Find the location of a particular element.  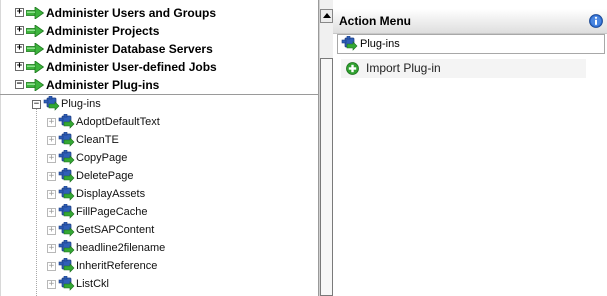

plugin-label: InheritReference is located at coordinates (116, 266).